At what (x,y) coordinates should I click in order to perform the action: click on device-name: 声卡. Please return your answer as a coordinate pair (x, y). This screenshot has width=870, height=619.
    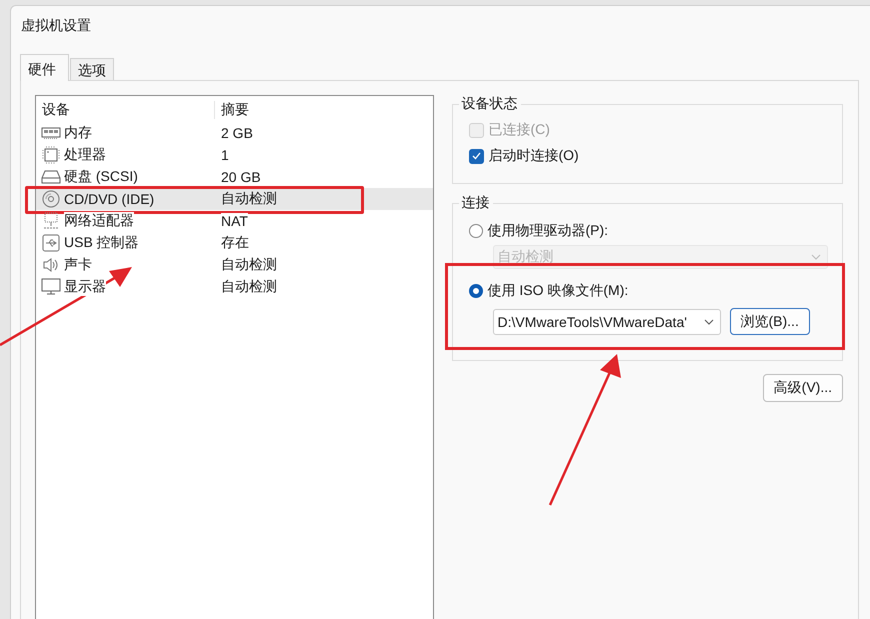
    Looking at the image, I should click on (78, 265).